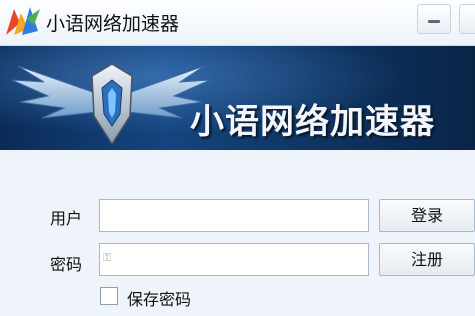 The height and width of the screenshot is (316, 475). I want to click on app-logo-icon, so click(23, 21).